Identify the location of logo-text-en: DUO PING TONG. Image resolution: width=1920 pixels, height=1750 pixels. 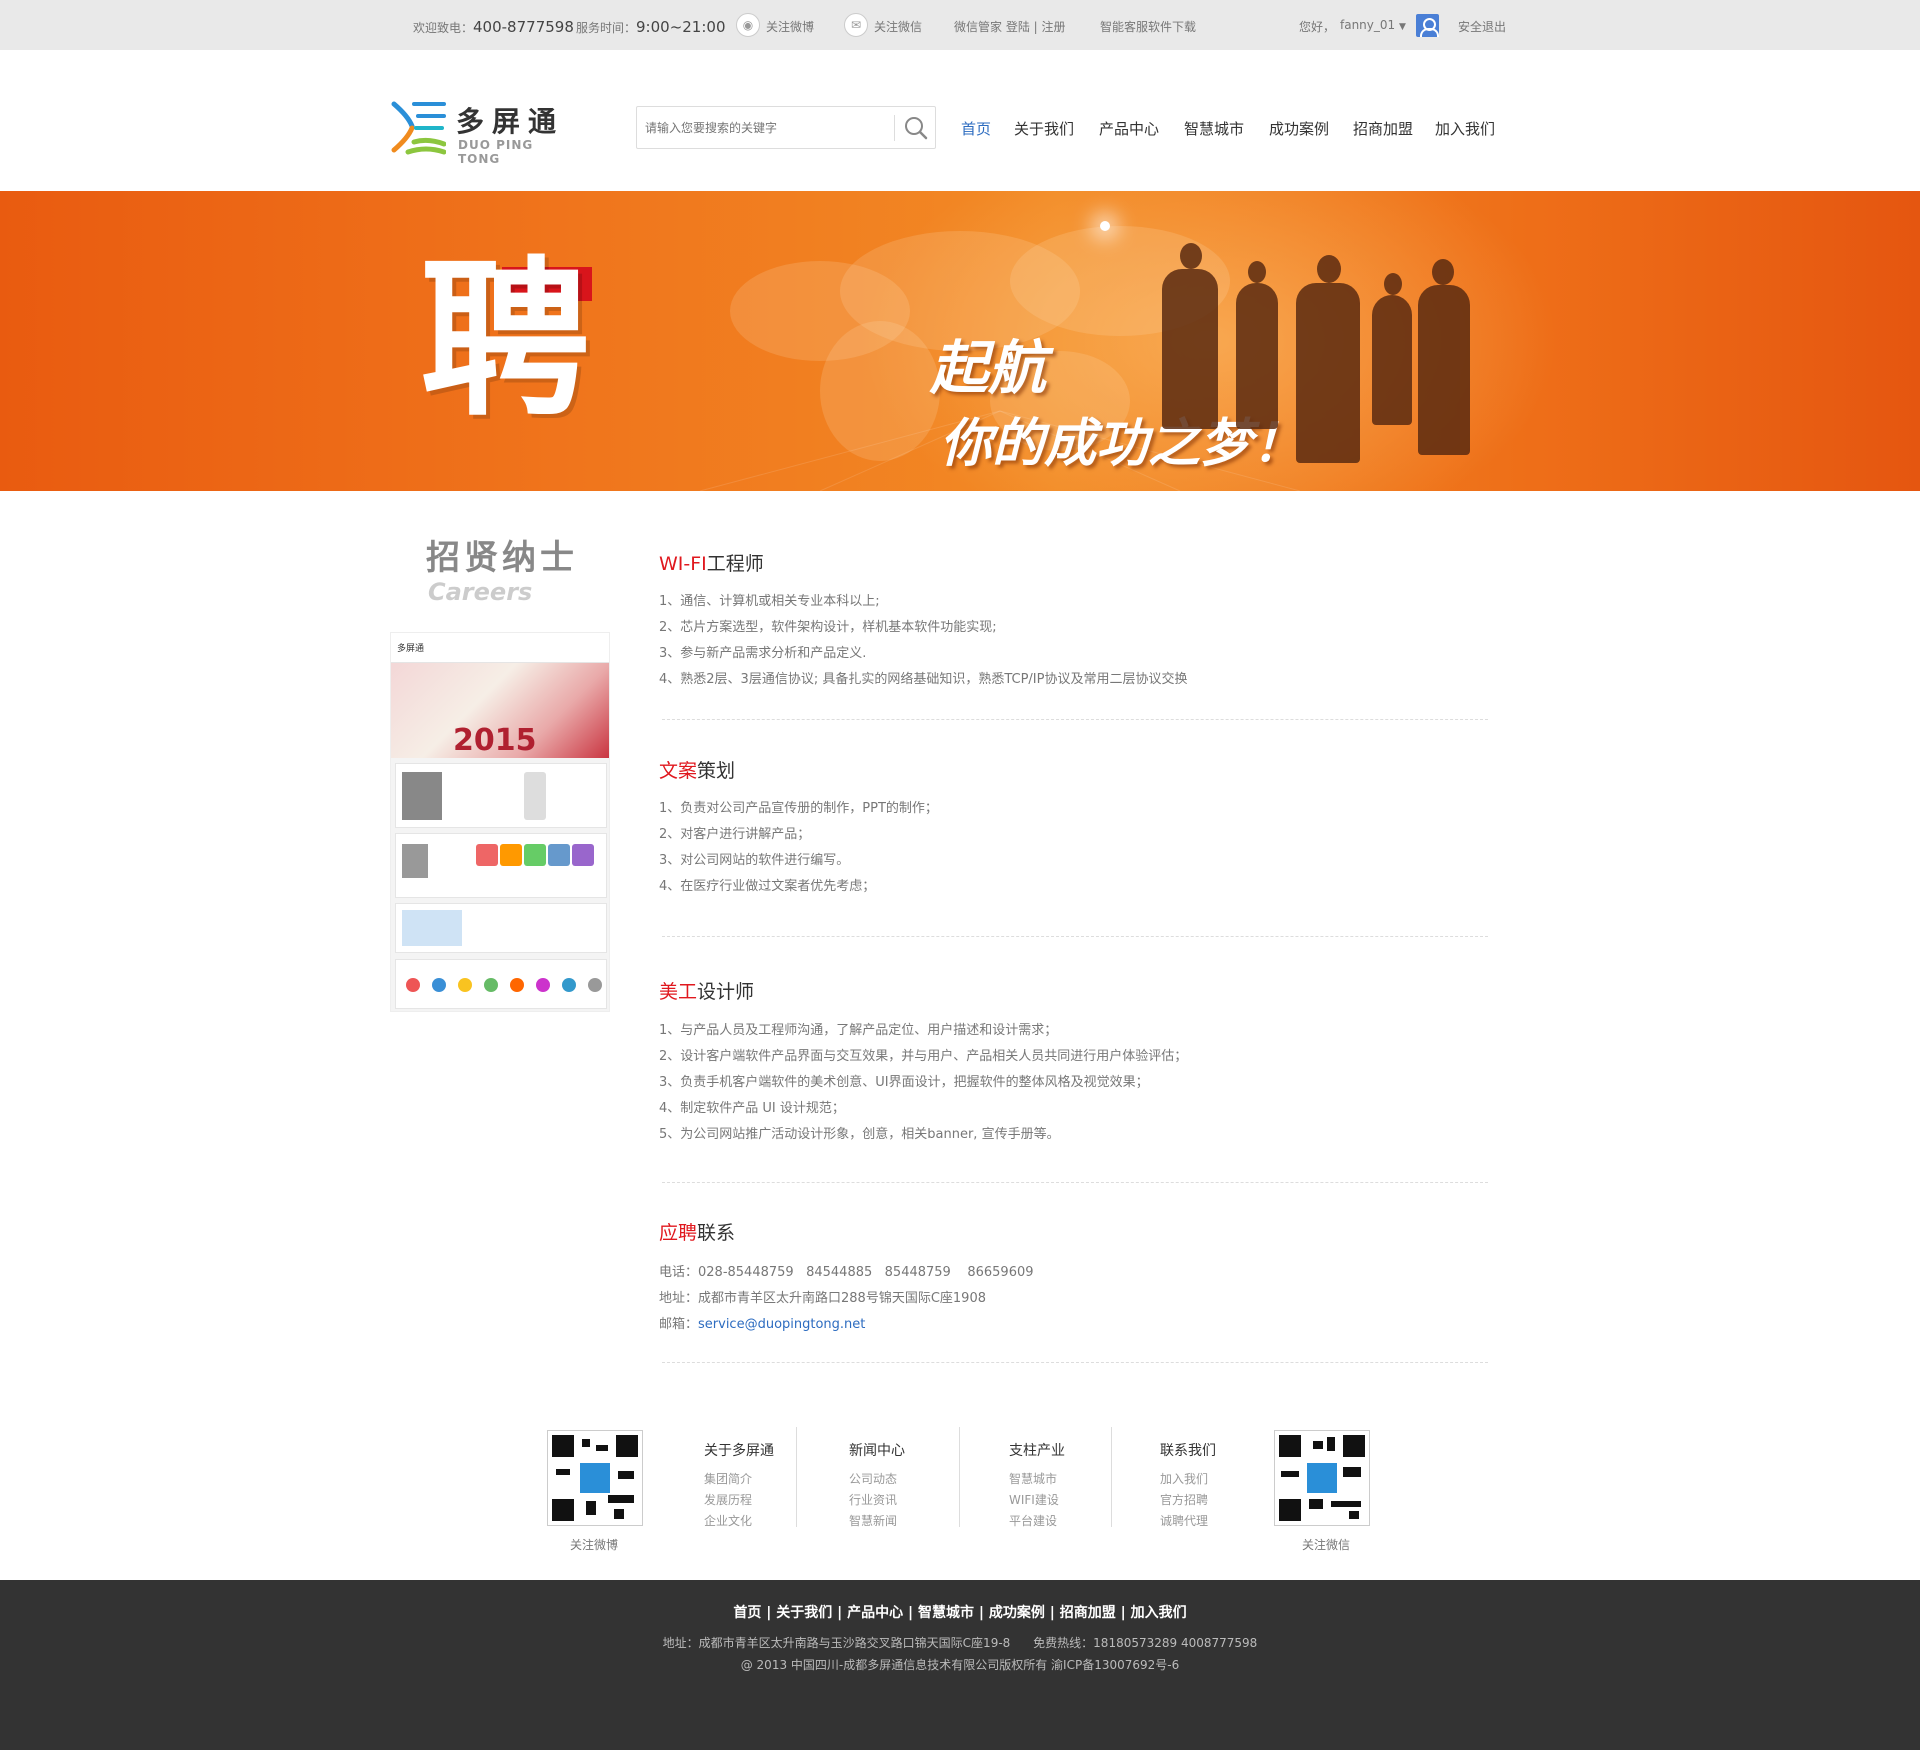
(496, 152).